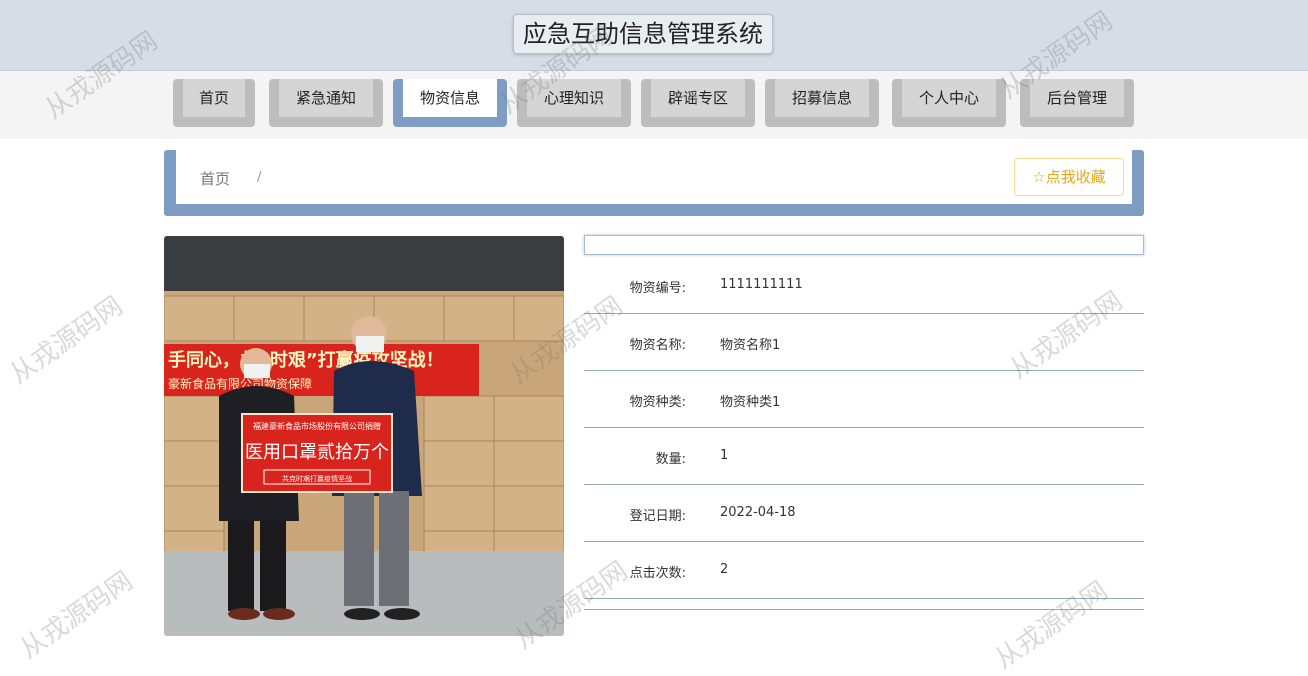 The width and height of the screenshot is (1308, 676). Describe the element at coordinates (1039, 177) in the screenshot. I see `star-outline-icon: ☆` at that location.